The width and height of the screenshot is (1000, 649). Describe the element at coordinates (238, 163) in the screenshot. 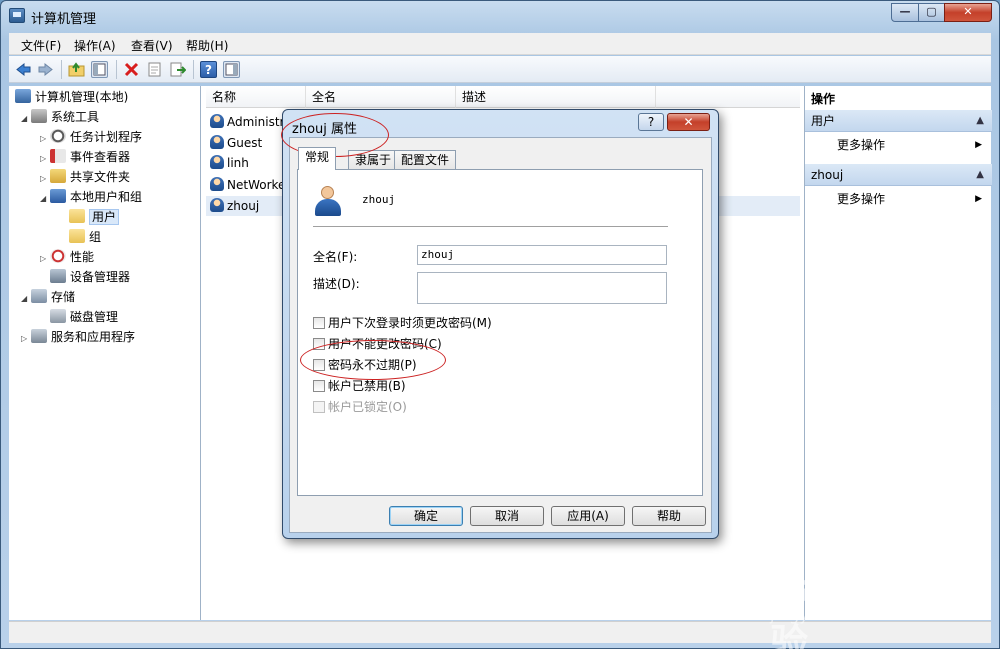

I see `user-name: linh` at that location.